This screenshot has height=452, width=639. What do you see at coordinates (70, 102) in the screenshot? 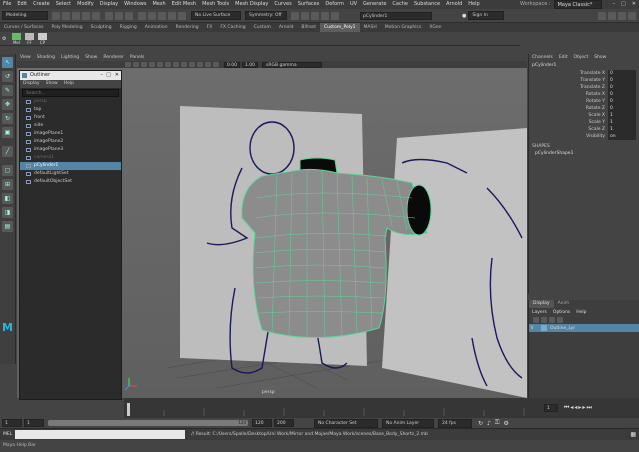
I see `outliner-item: persp` at bounding box center [70, 102].